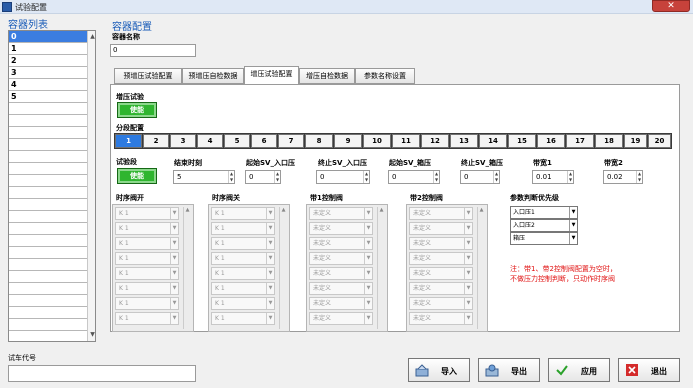 The width and height of the screenshot is (693, 388). I want to click on segment-button: 13, so click(464, 141).